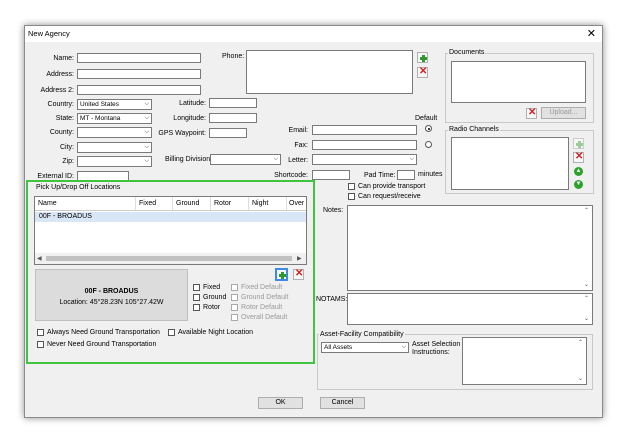  I want to click on phone-list, so click(329, 72).